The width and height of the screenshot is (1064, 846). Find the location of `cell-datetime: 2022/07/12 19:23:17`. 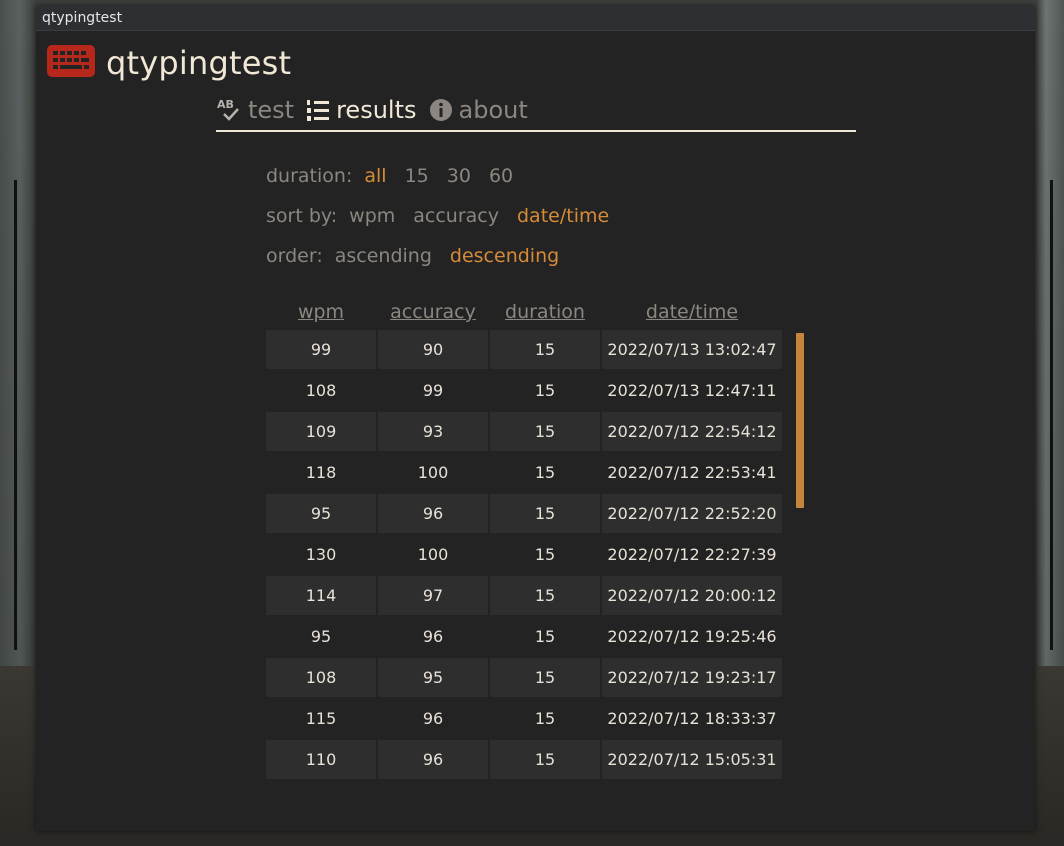

cell-datetime: 2022/07/12 19:23:17 is located at coordinates (692, 677).